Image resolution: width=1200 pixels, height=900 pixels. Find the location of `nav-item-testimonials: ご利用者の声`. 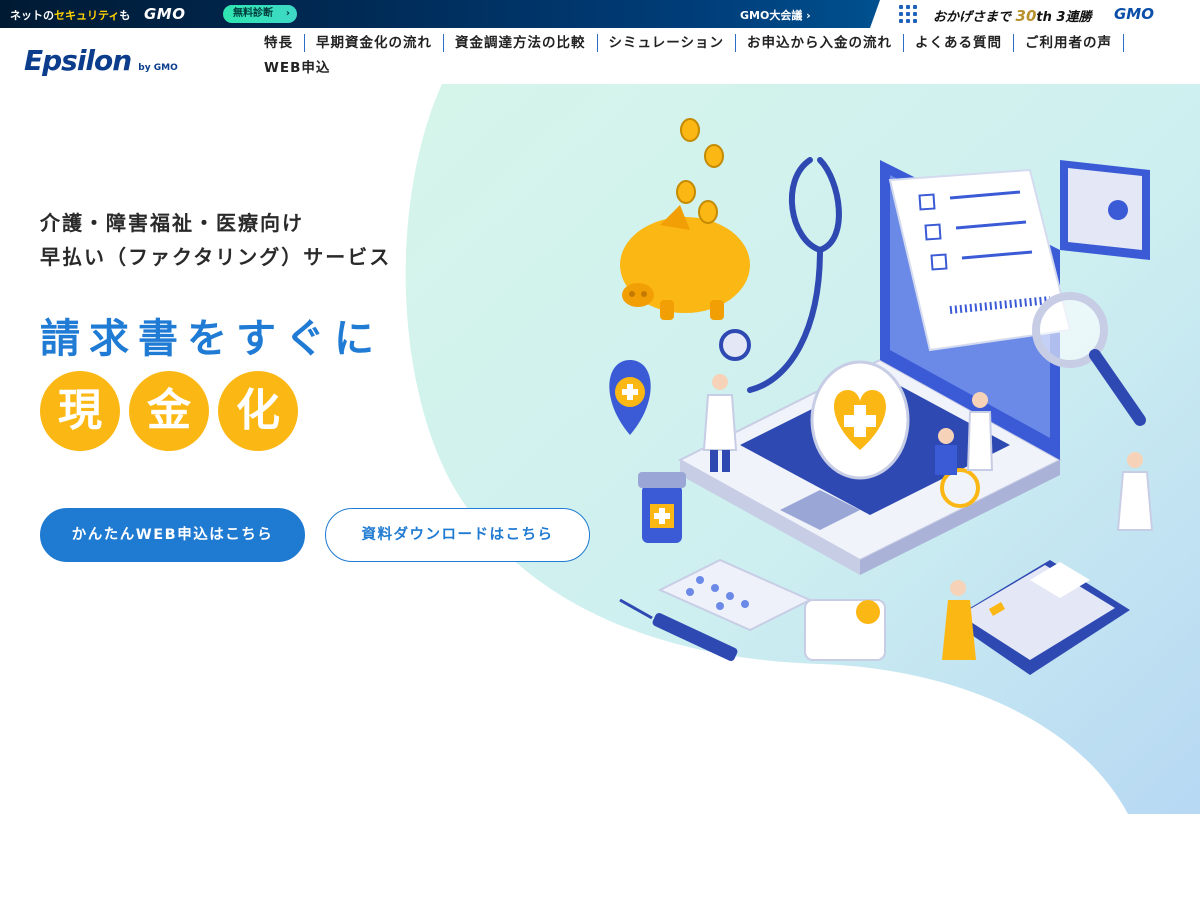

nav-item-testimonials: ご利用者の声 is located at coordinates (1069, 43).